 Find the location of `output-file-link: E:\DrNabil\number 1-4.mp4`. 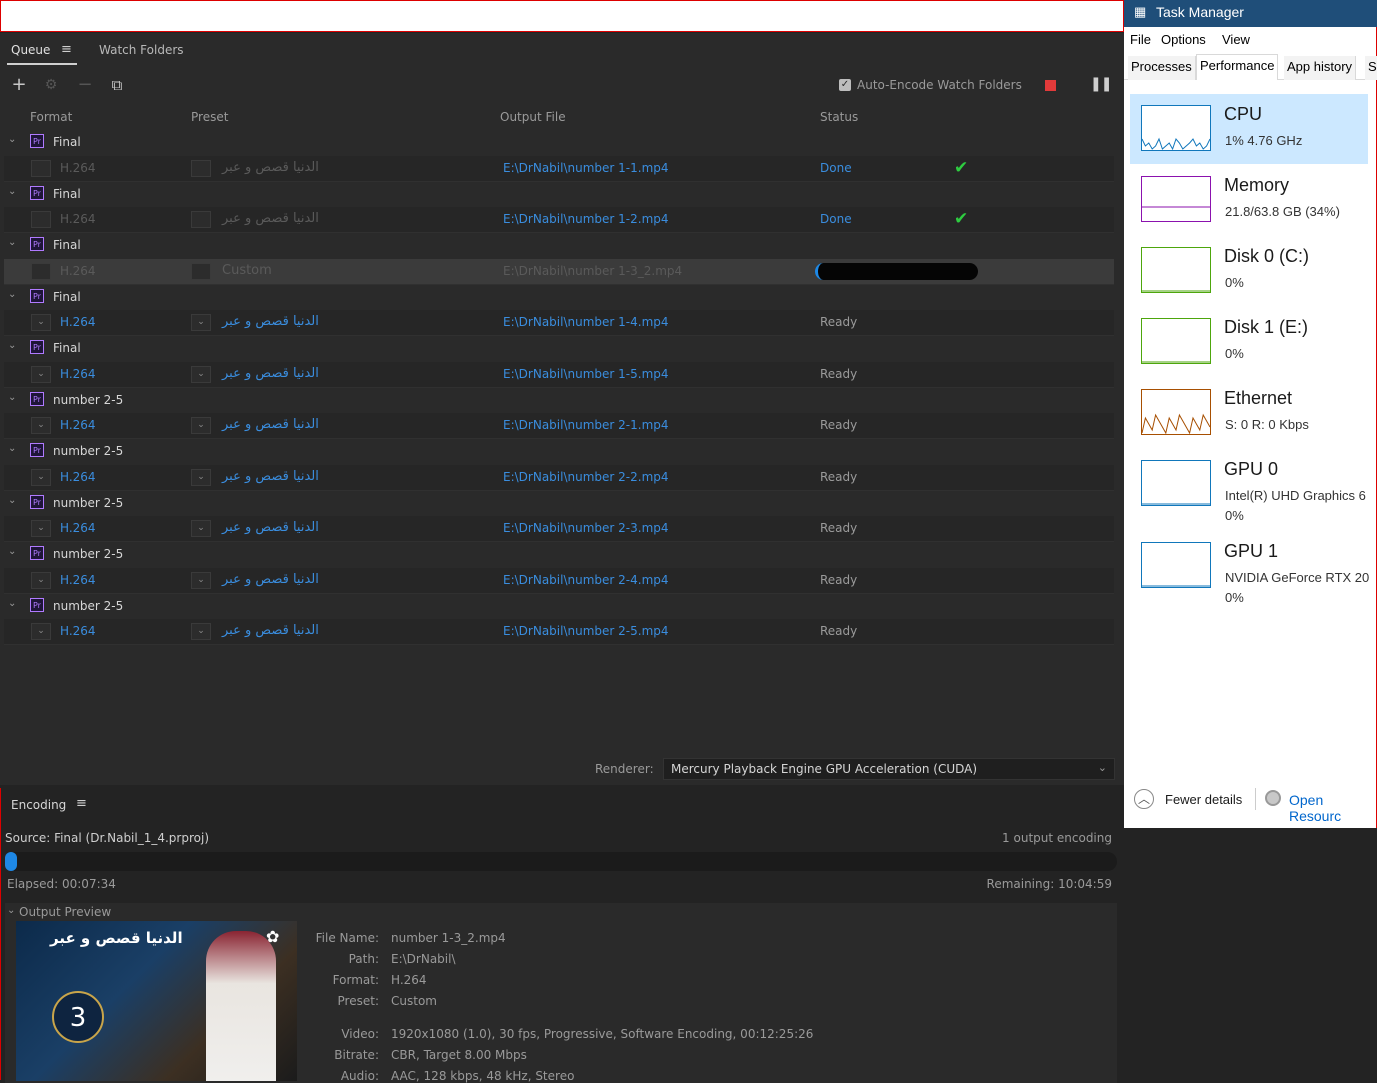

output-file-link: E:\DrNabil\number 1-4.mp4 is located at coordinates (586, 322).